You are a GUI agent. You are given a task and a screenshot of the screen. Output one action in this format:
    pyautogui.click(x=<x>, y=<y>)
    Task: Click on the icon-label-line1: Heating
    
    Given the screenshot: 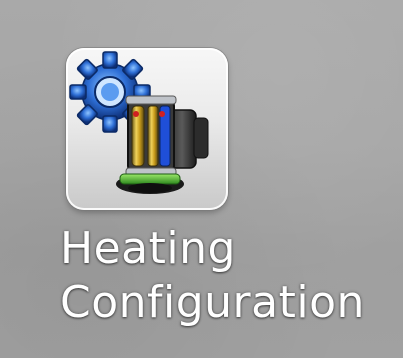 What is the action you would take?
    pyautogui.click(x=148, y=248)
    